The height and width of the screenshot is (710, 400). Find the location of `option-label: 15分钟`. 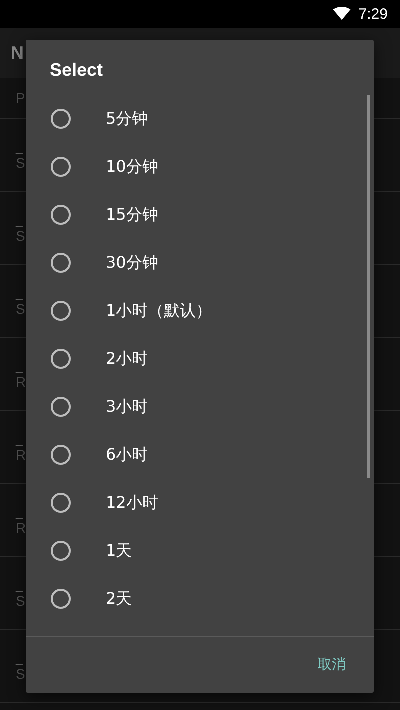

option-label: 15分钟 is located at coordinates (132, 215).